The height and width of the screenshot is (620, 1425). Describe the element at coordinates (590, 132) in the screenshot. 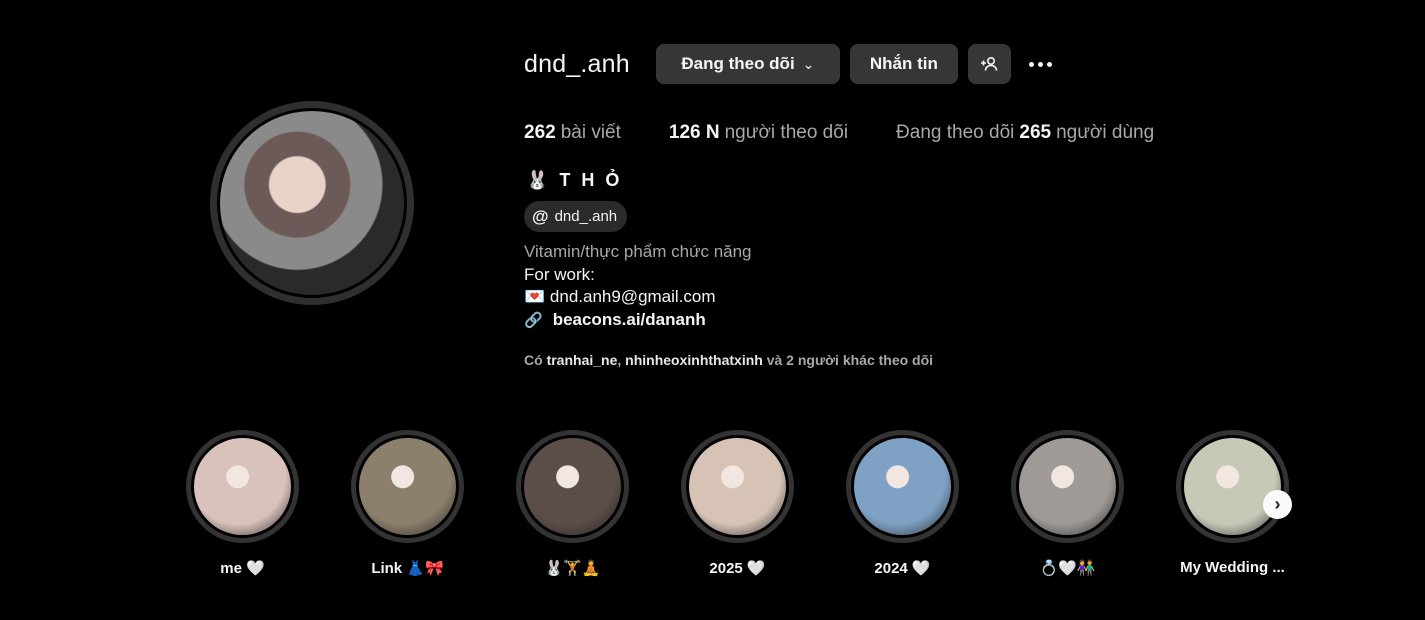

I see `posts-label: bài viết` at that location.